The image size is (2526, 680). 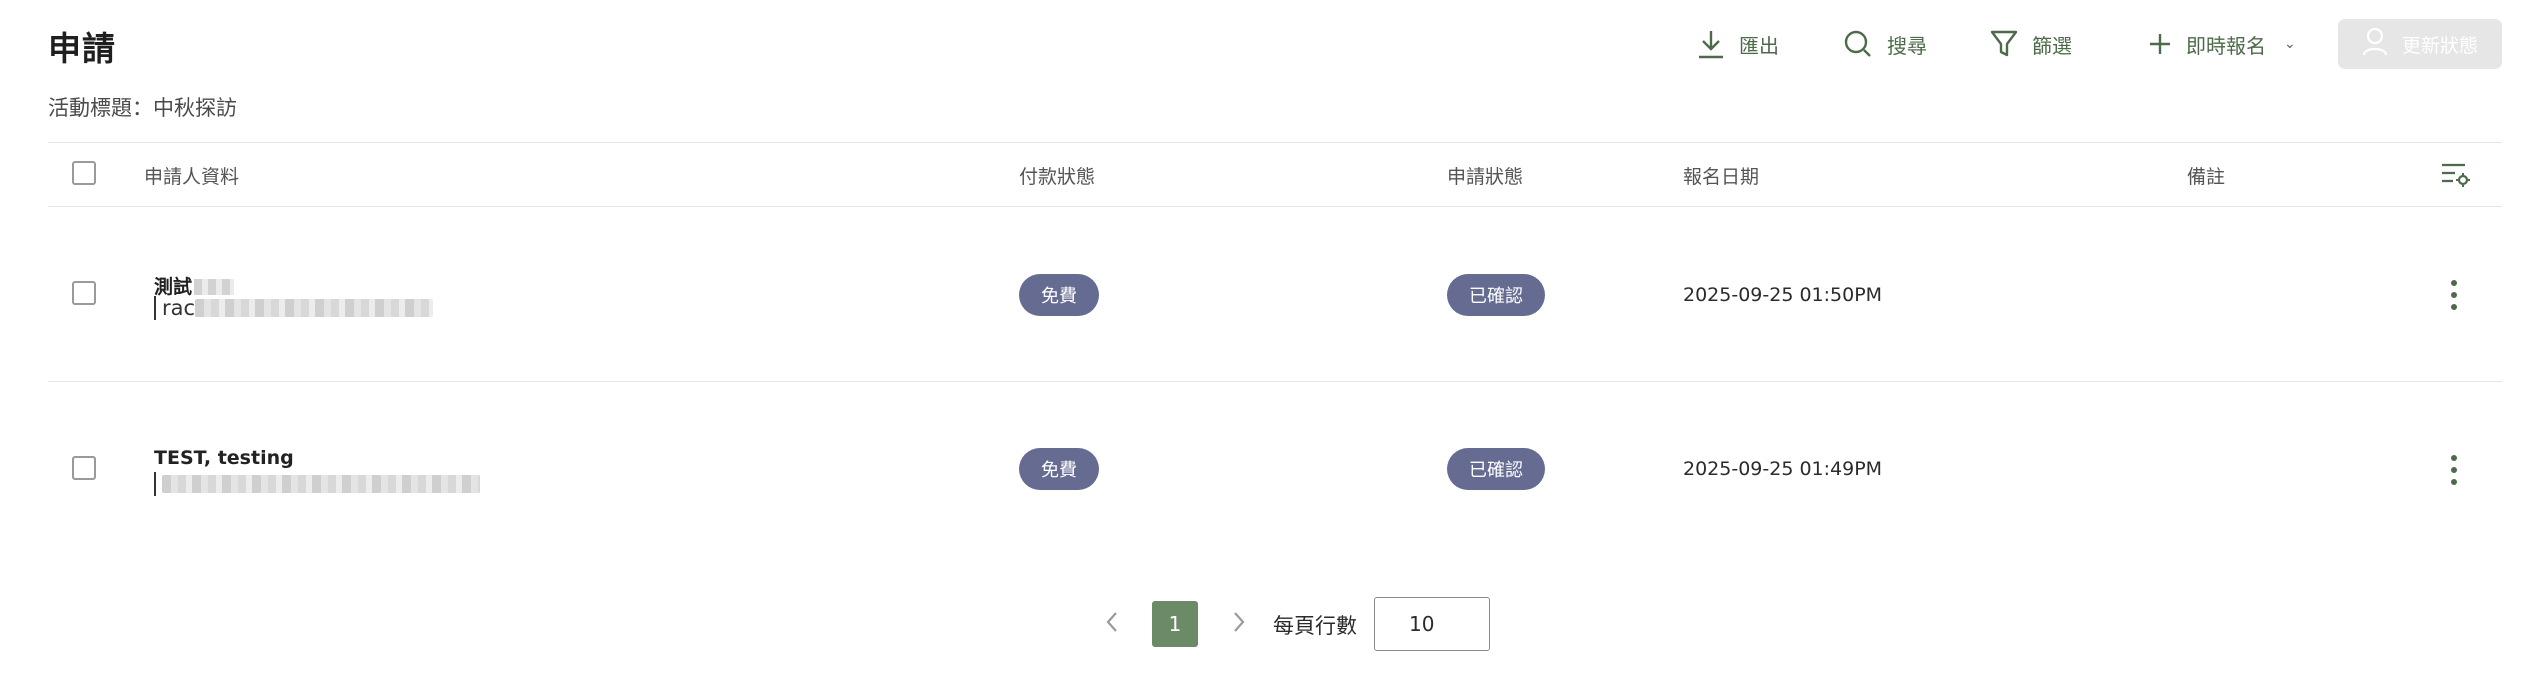 I want to click on search-button: 搜尋, so click(x=1885, y=44).